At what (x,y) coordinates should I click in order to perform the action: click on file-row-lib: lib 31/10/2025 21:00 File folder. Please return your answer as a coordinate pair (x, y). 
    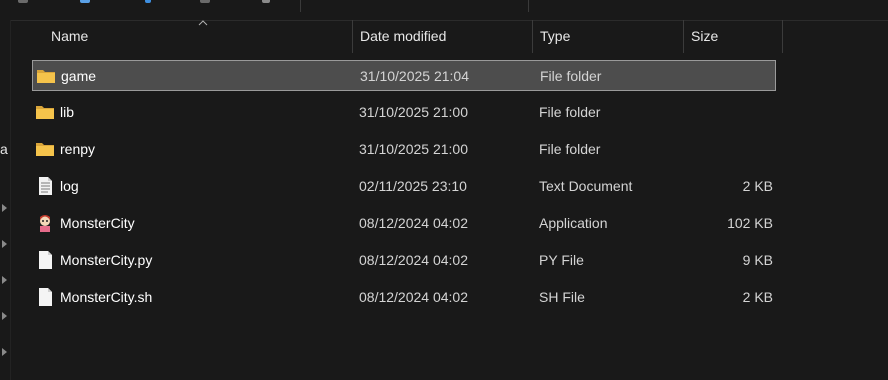
    Looking at the image, I should click on (404, 112).